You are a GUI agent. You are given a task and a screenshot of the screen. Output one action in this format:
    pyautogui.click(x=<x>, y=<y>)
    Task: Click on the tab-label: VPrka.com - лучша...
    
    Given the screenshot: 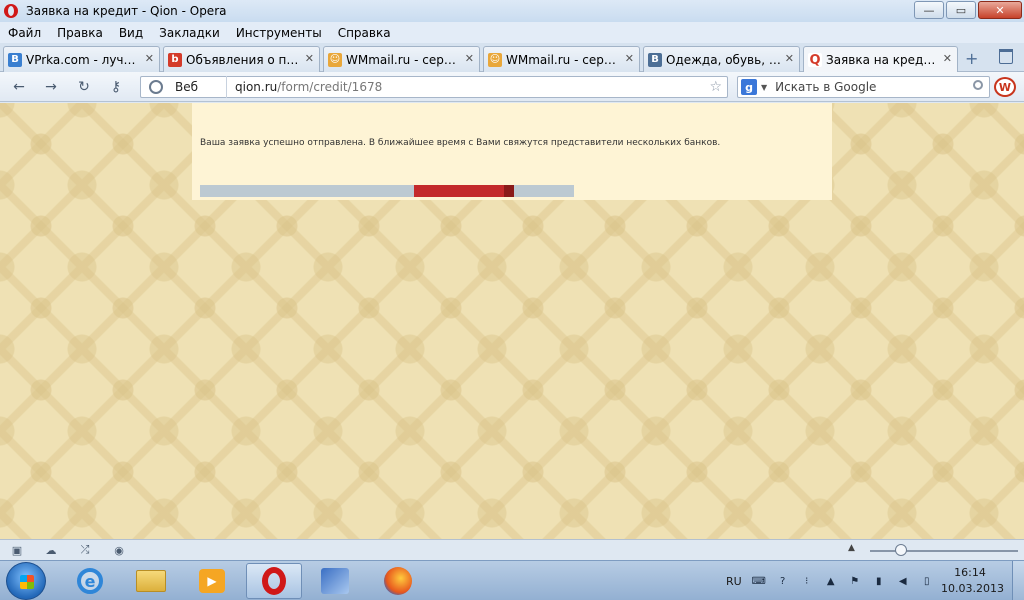 What is the action you would take?
    pyautogui.click(x=84, y=59)
    